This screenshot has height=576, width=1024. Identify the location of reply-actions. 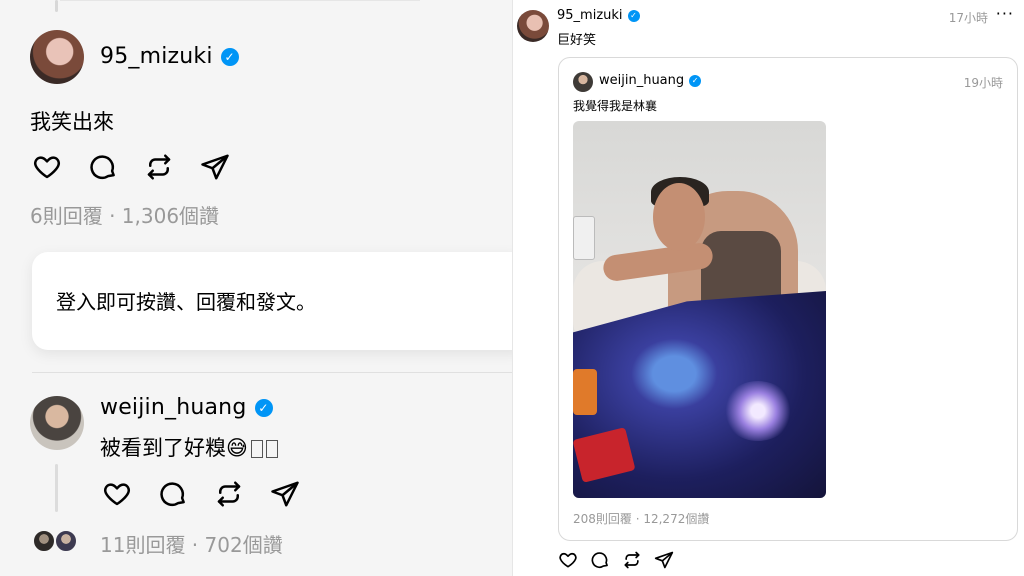
(201, 494).